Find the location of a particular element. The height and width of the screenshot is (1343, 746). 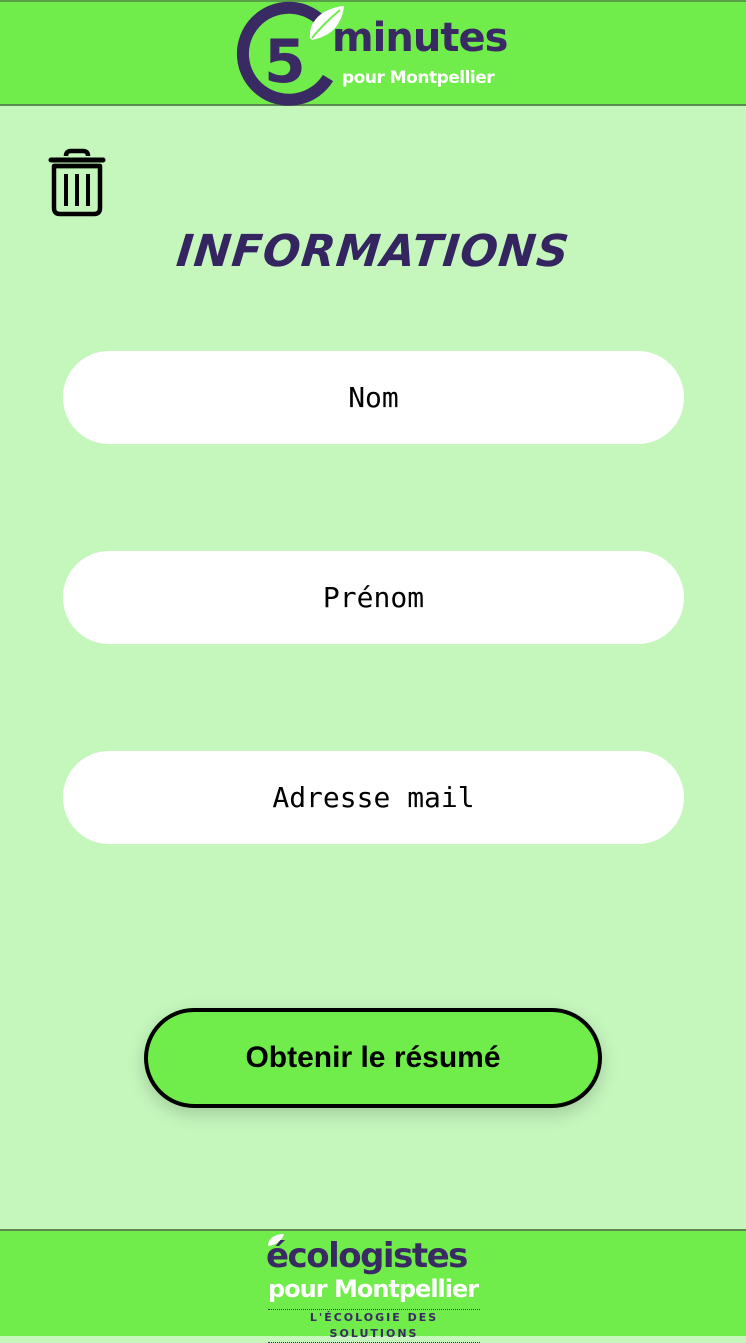

trash-icon is located at coordinates (77, 183).